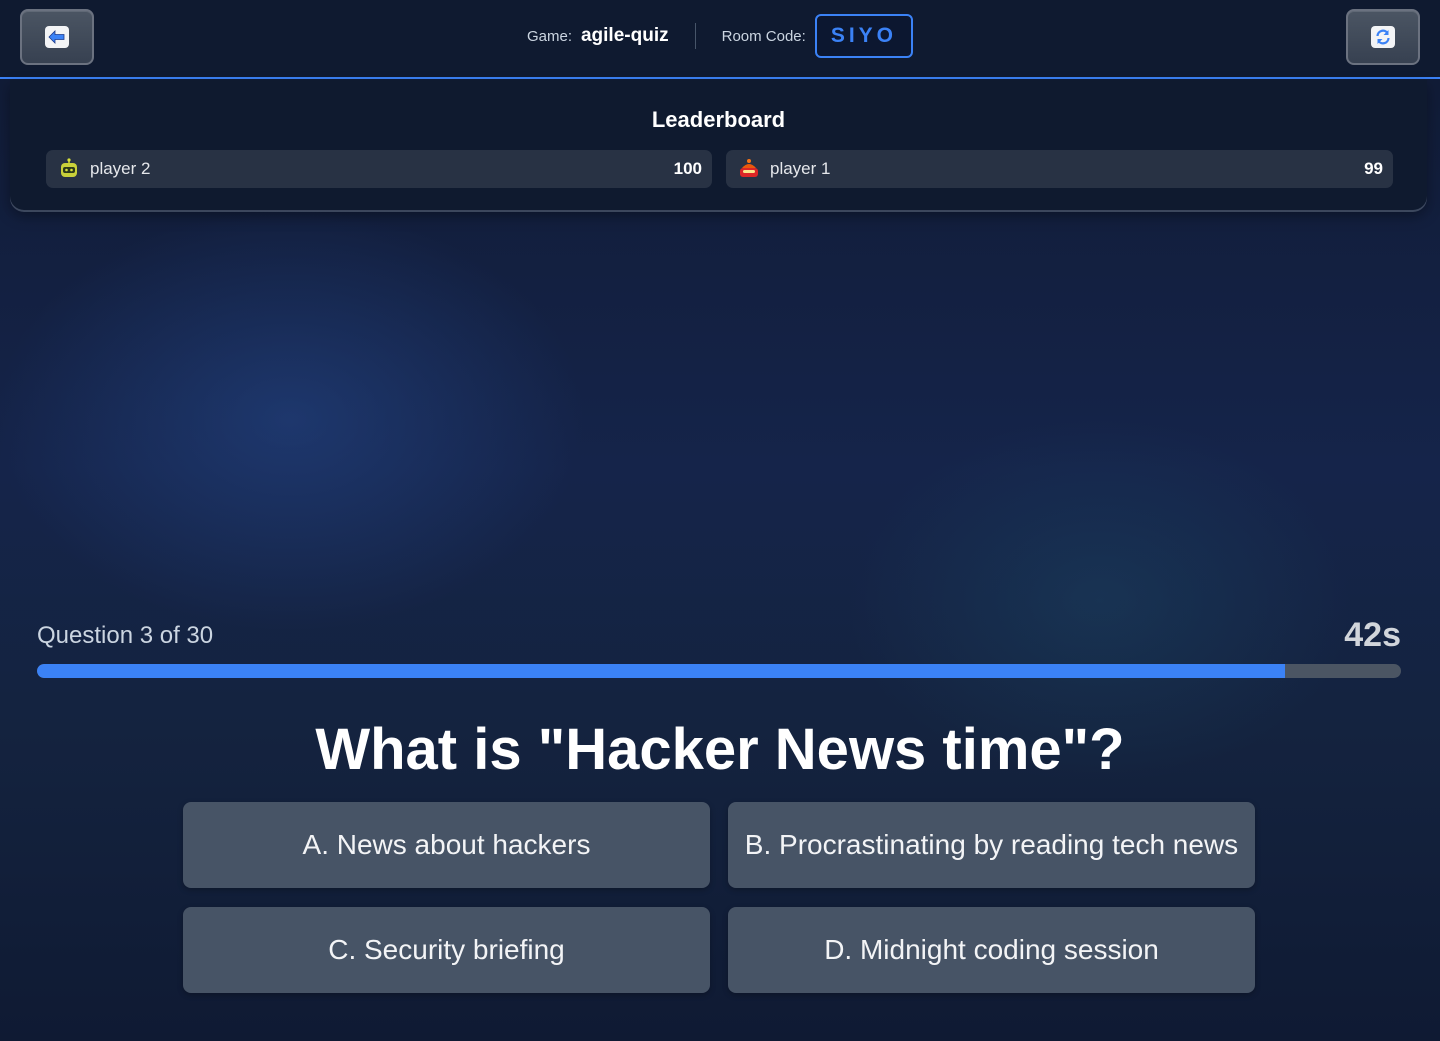 This screenshot has height=1041, width=1440. Describe the element at coordinates (120, 168) in the screenshot. I see `player-name: player 2` at that location.